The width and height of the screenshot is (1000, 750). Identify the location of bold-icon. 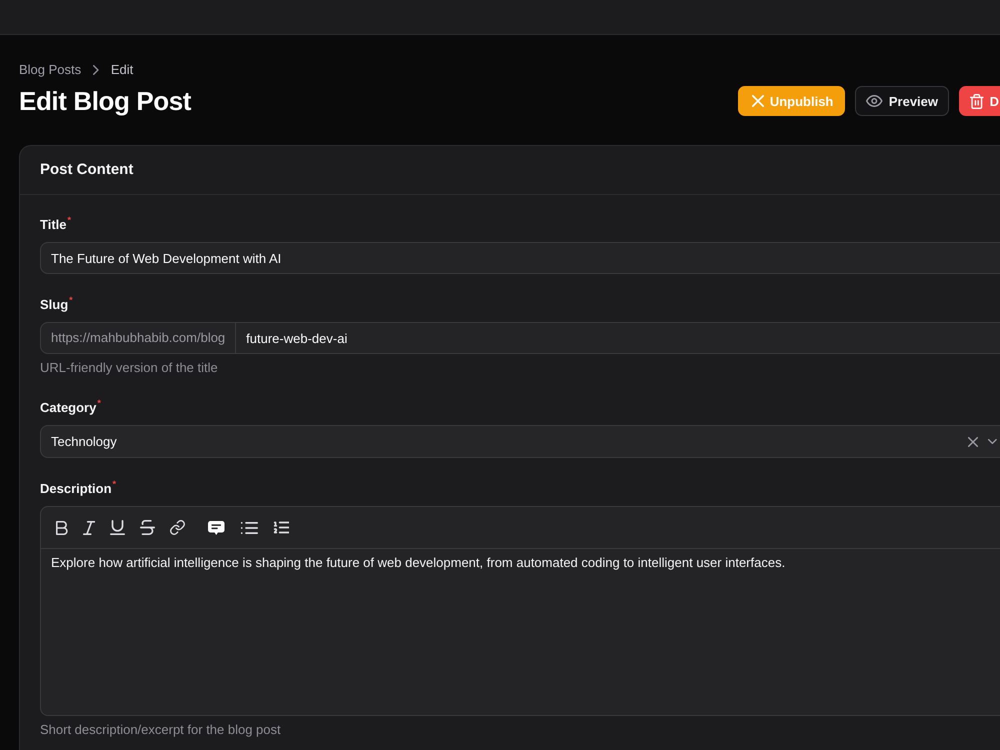
(62, 527).